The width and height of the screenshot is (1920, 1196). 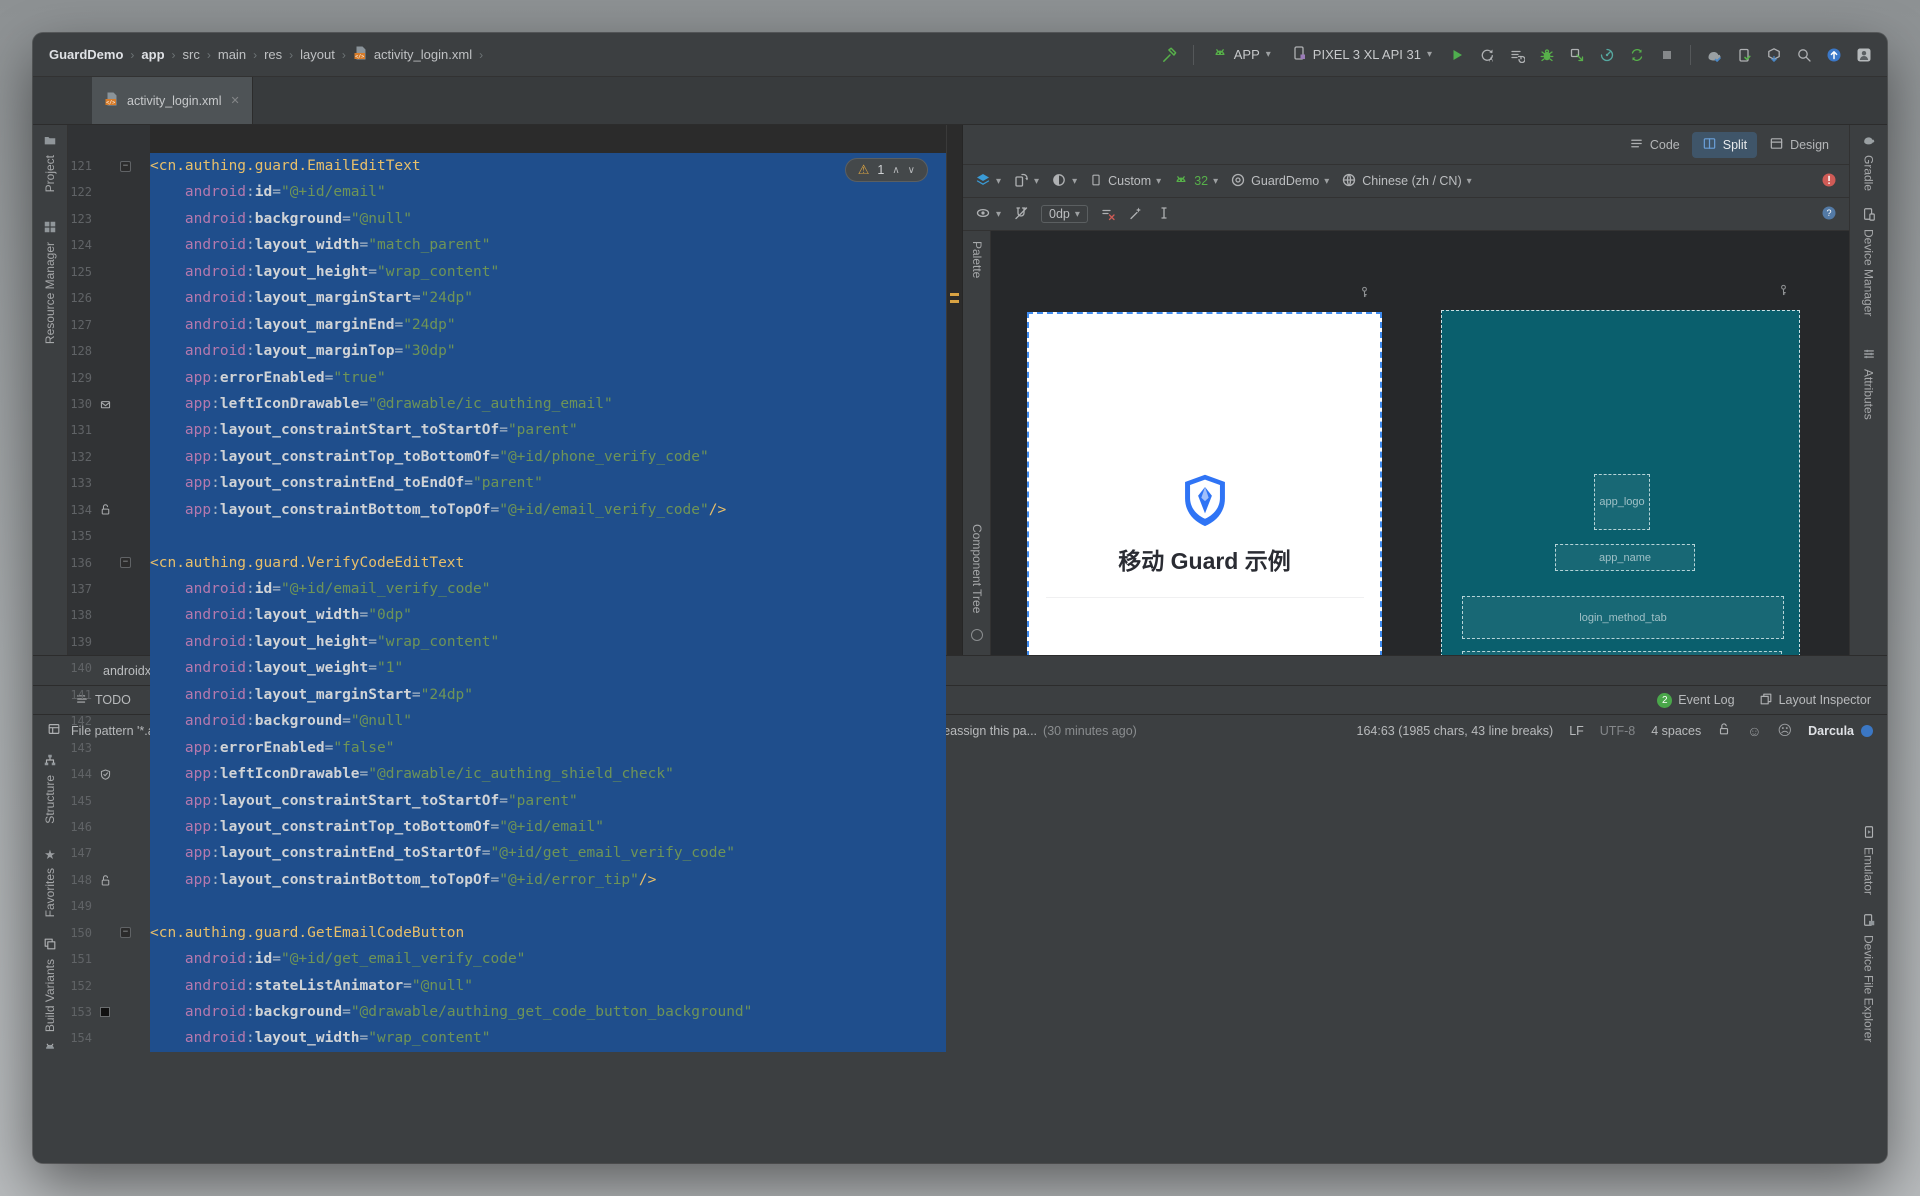 I want to click on code-line: 121 − <cn.authing.guard.EmailEditText, so click(x=507, y=166).